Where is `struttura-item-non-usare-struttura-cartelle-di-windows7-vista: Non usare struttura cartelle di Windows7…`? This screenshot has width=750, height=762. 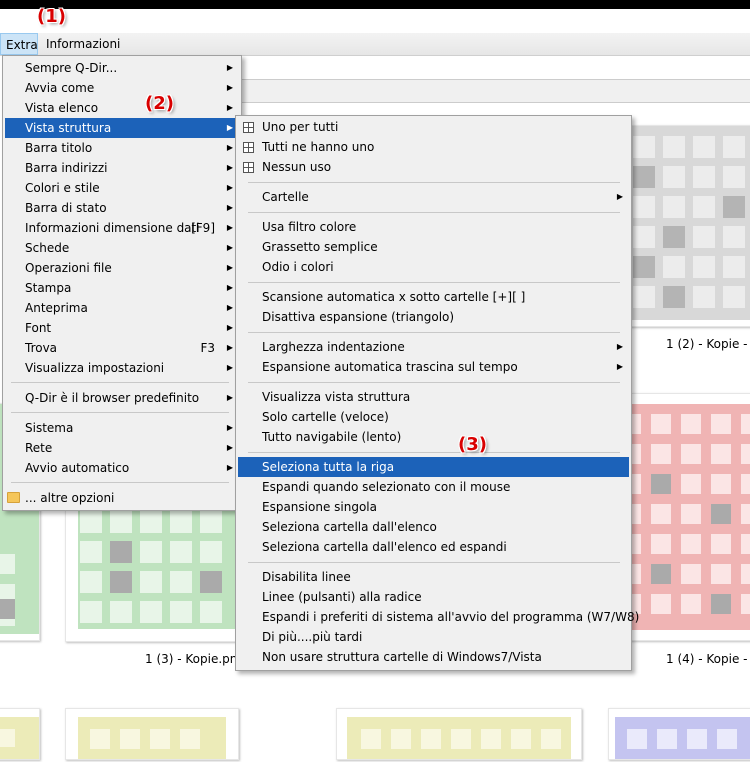
struttura-item-non-usare-struttura-cartelle-di-windows7-vista: Non usare struttura cartelle di Windows7… is located at coordinates (433, 657).